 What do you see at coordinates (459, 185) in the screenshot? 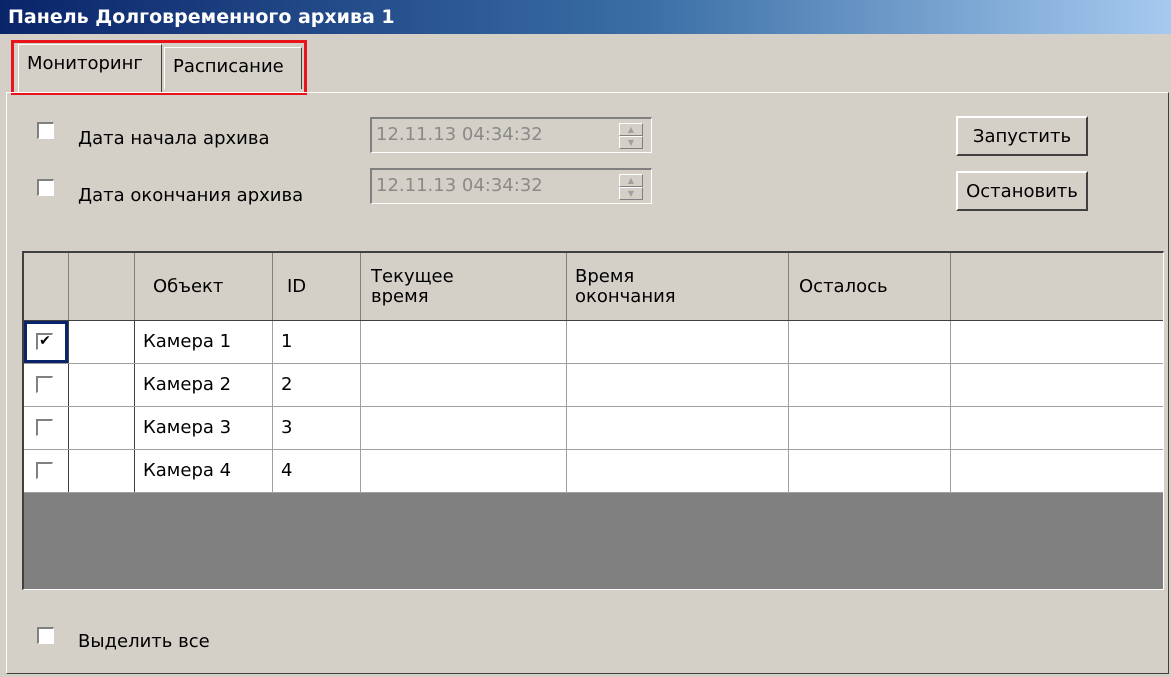
I see `end-date-value: 12.11.13 04:34:32` at bounding box center [459, 185].